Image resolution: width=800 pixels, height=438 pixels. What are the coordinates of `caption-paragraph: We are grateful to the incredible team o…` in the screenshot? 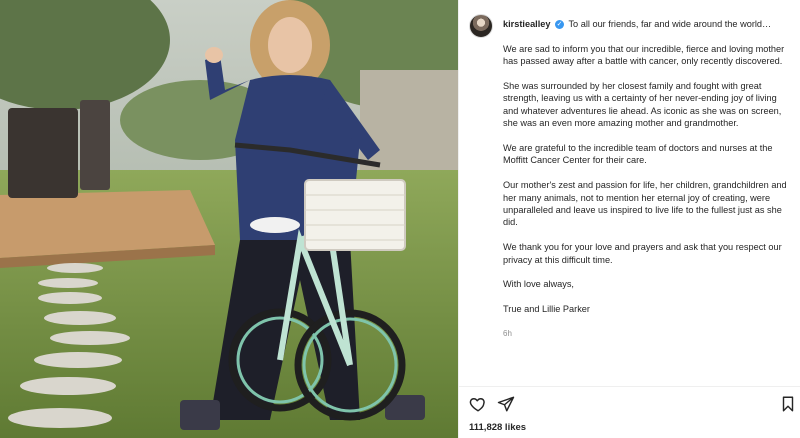 It's located at (638, 154).